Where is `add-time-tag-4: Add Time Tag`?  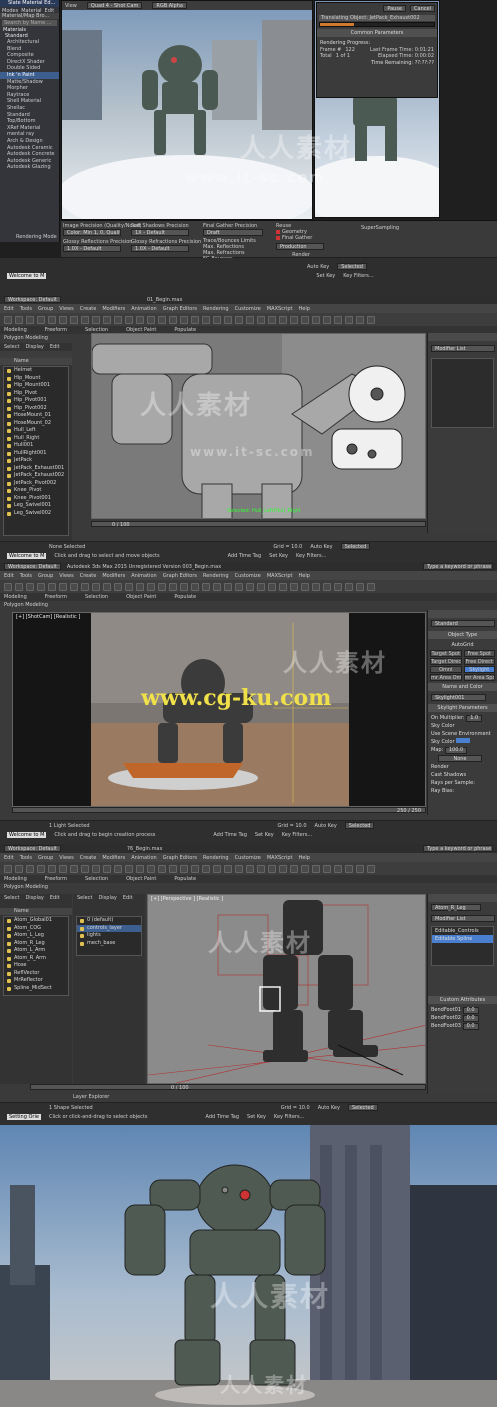 add-time-tag-4: Add Time Tag is located at coordinates (222, 1117).